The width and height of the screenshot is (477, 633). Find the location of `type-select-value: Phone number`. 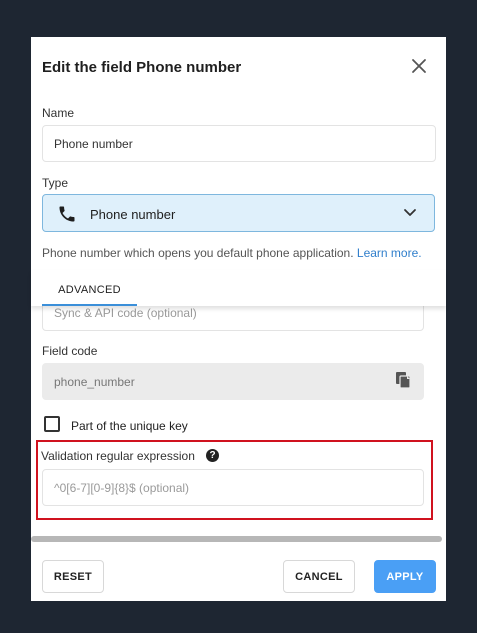

type-select-value: Phone number is located at coordinates (133, 214).